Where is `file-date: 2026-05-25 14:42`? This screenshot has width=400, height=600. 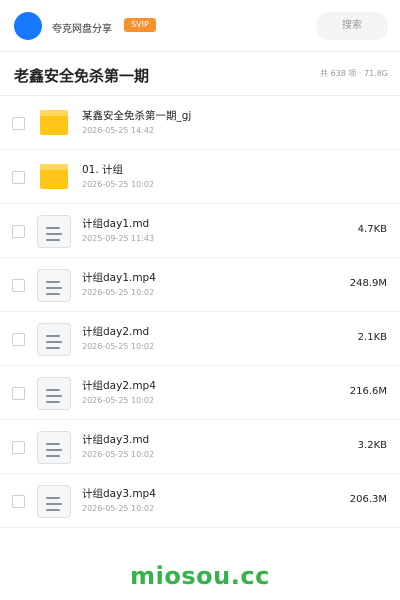
file-date: 2026-05-25 14:42 is located at coordinates (118, 130).